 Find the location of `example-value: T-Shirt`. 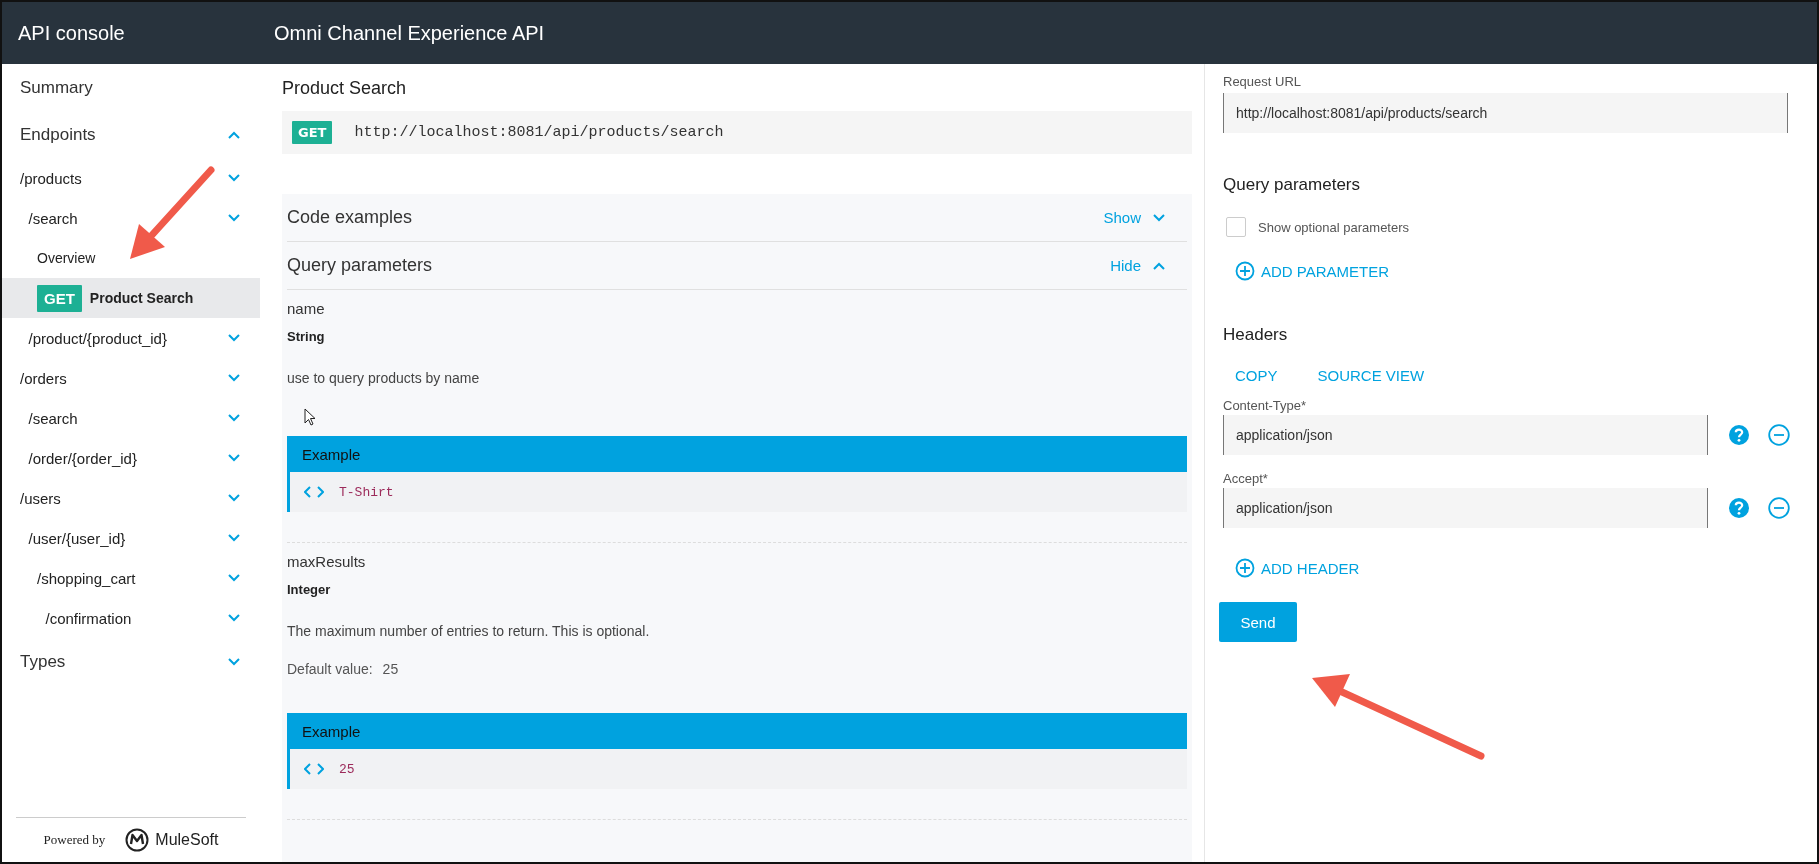

example-value: T-Shirt is located at coordinates (366, 492).